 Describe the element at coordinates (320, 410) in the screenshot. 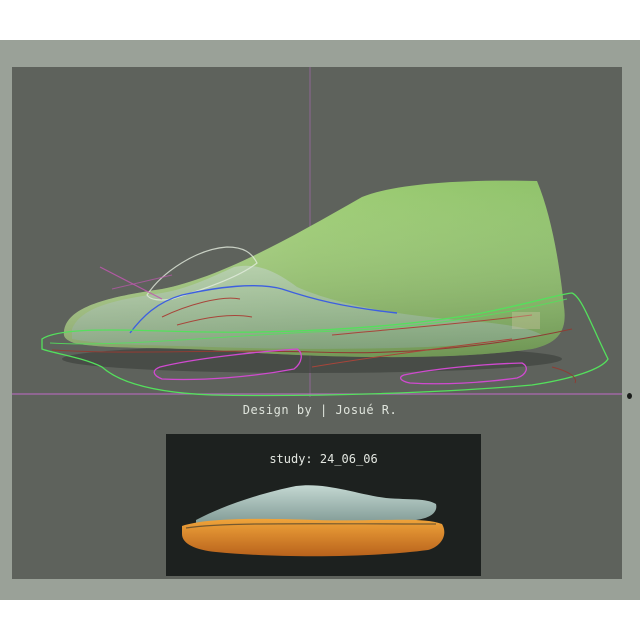

I see `designer-credit: Design by | Josué R.` at that location.